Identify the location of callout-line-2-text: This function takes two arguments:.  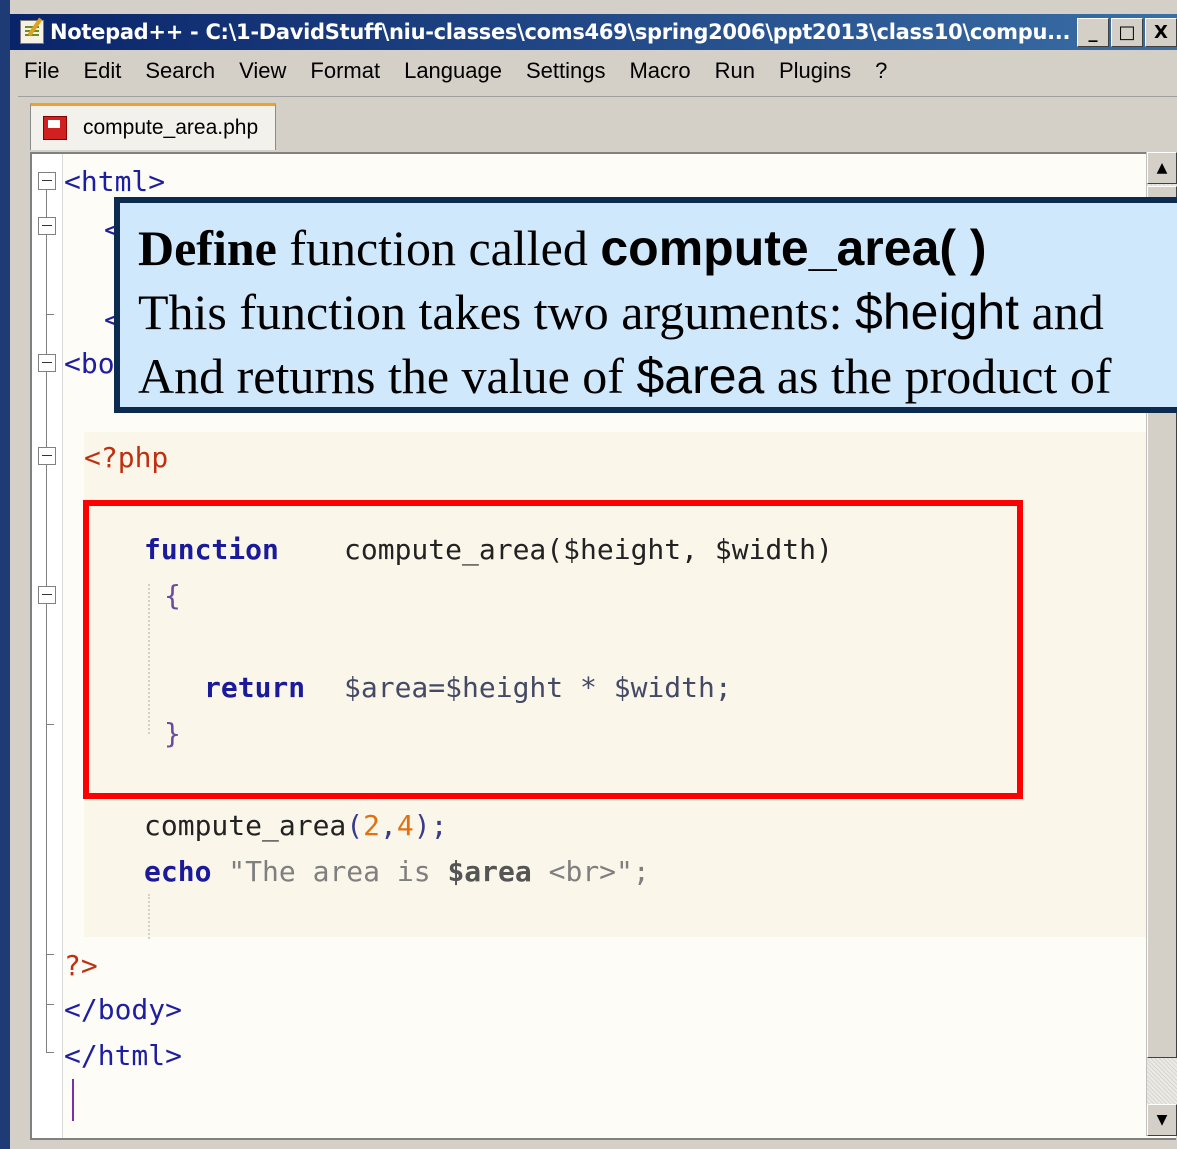
(497, 312).